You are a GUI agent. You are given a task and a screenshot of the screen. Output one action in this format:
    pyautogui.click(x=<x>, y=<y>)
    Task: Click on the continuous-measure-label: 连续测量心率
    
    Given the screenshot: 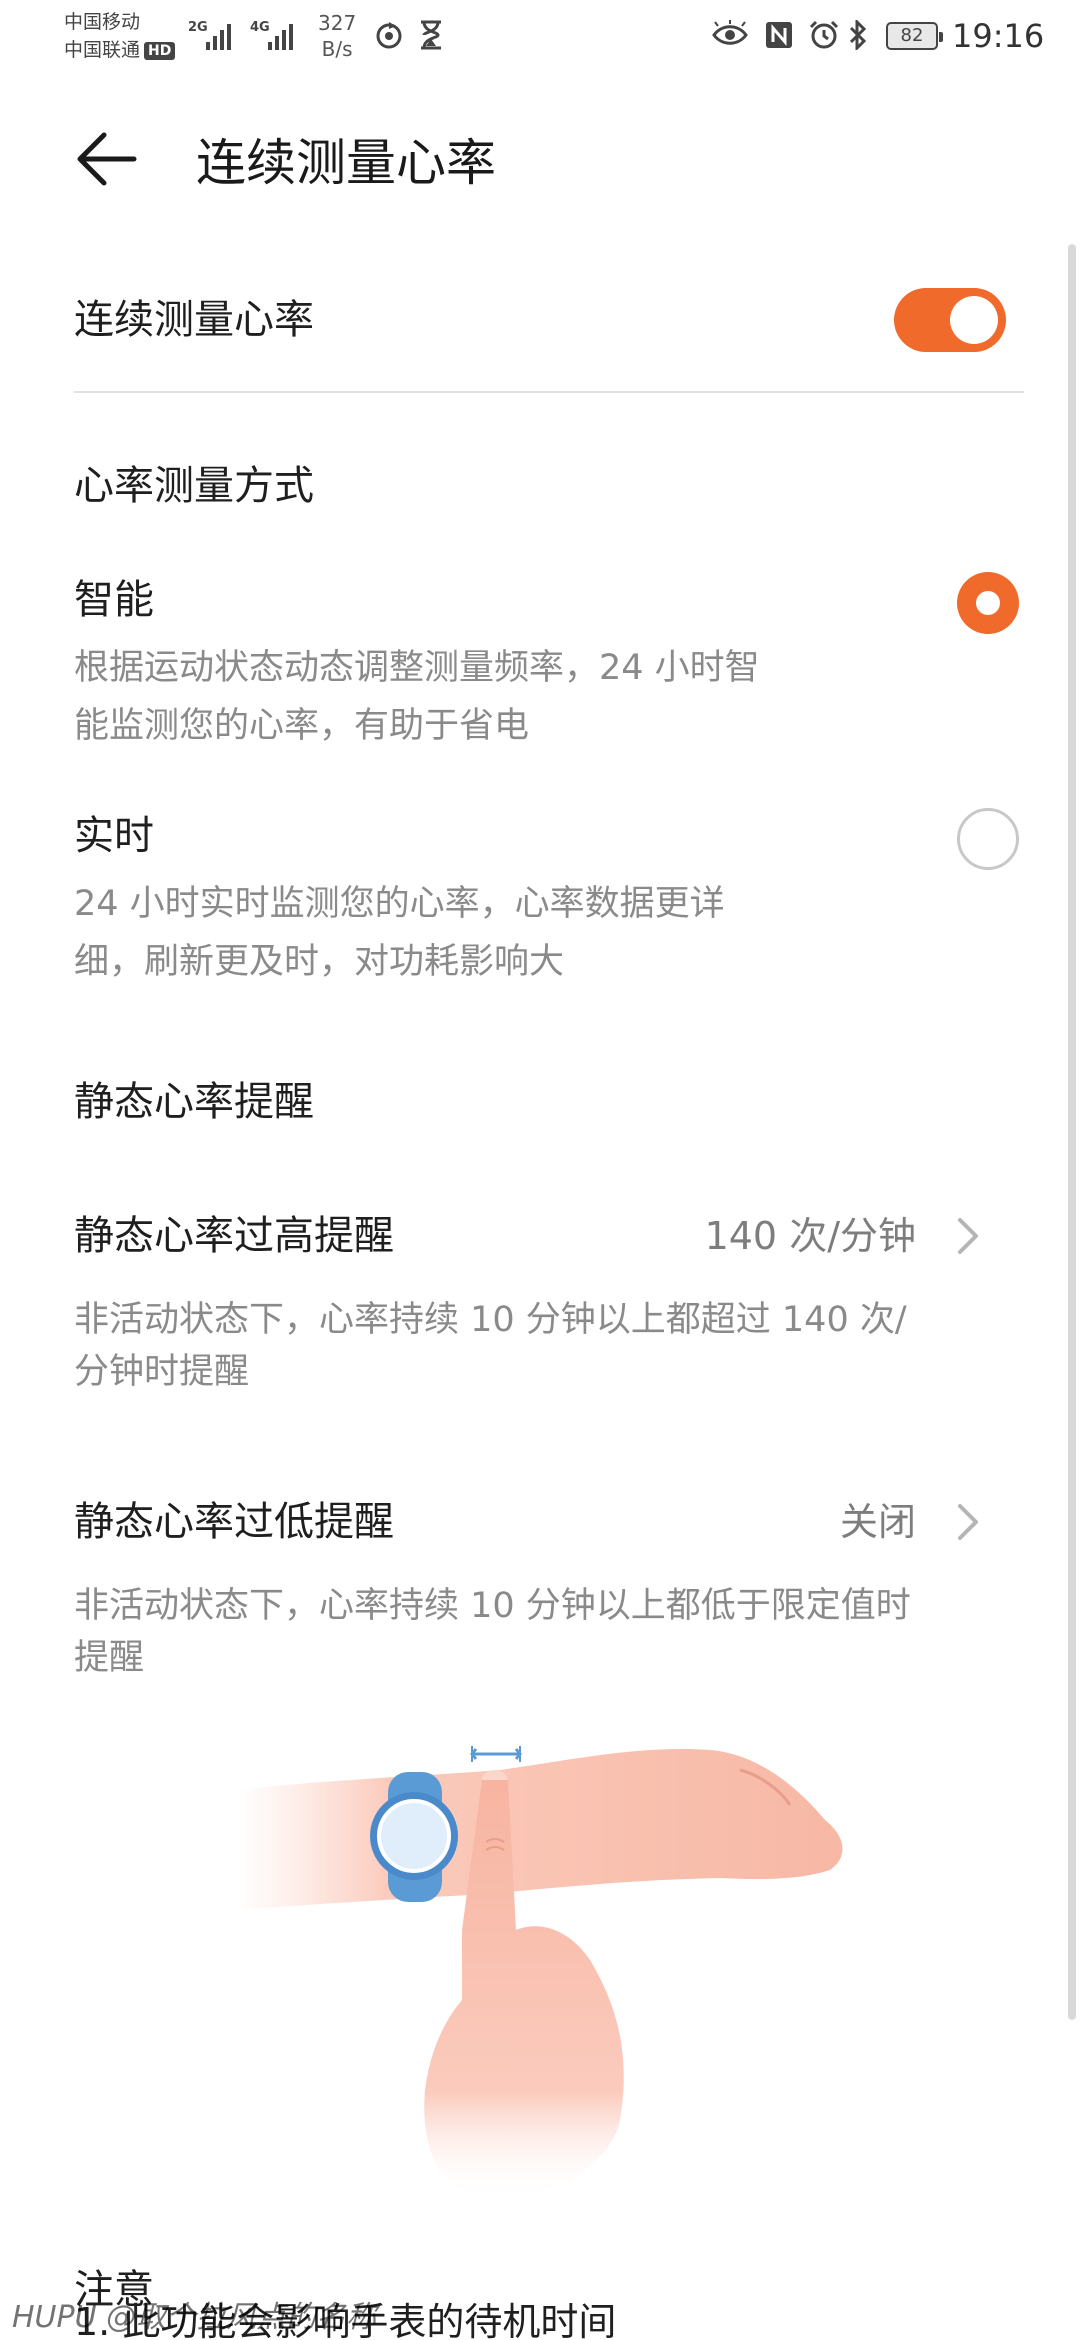 What is the action you would take?
    pyautogui.click(x=194, y=320)
    